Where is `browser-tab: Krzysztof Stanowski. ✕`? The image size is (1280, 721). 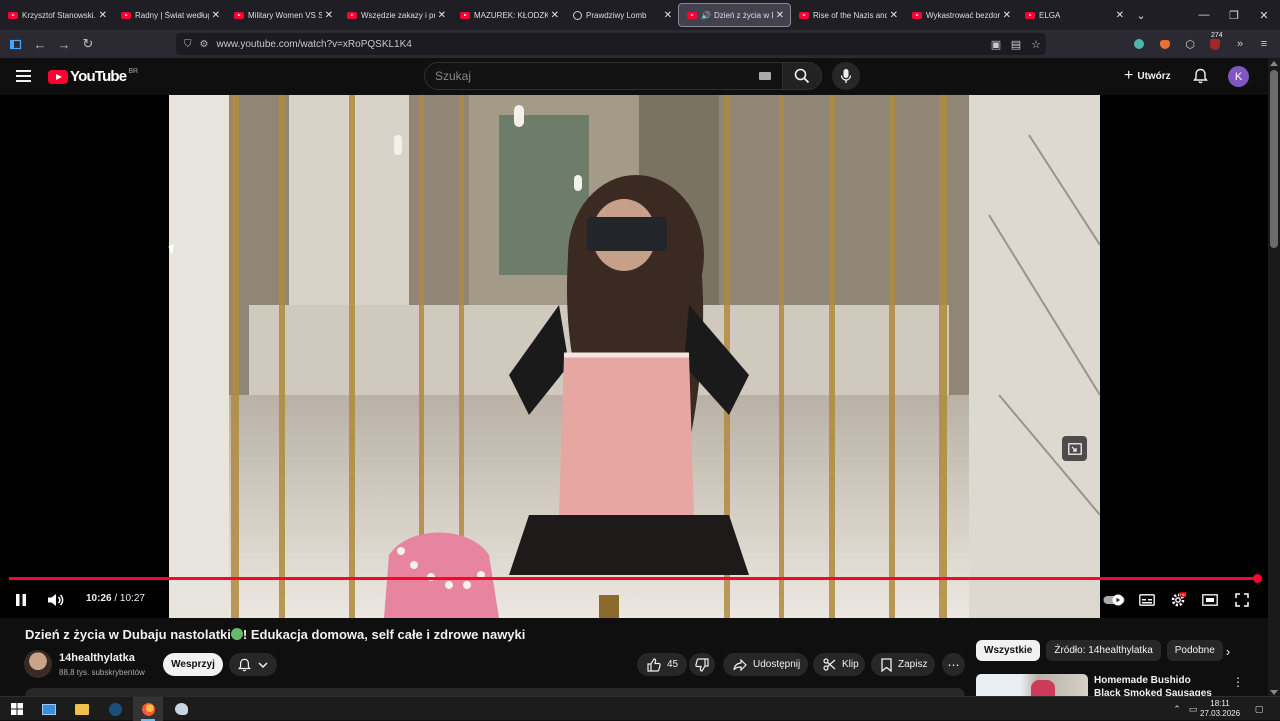
browser-tab: Krzysztof Stanowski. ✕ is located at coordinates (56, 15).